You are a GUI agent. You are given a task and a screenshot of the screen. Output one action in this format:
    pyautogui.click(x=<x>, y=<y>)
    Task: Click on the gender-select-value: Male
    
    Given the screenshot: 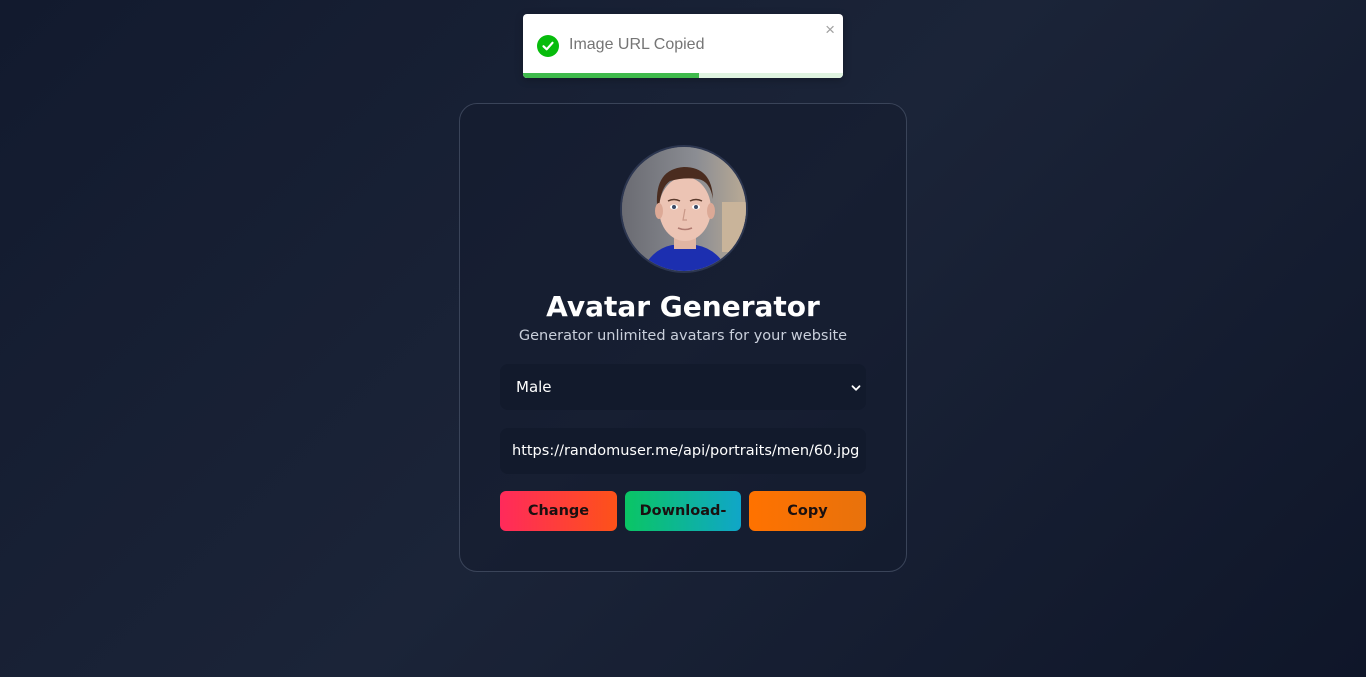 What is the action you would take?
    pyautogui.click(x=534, y=387)
    